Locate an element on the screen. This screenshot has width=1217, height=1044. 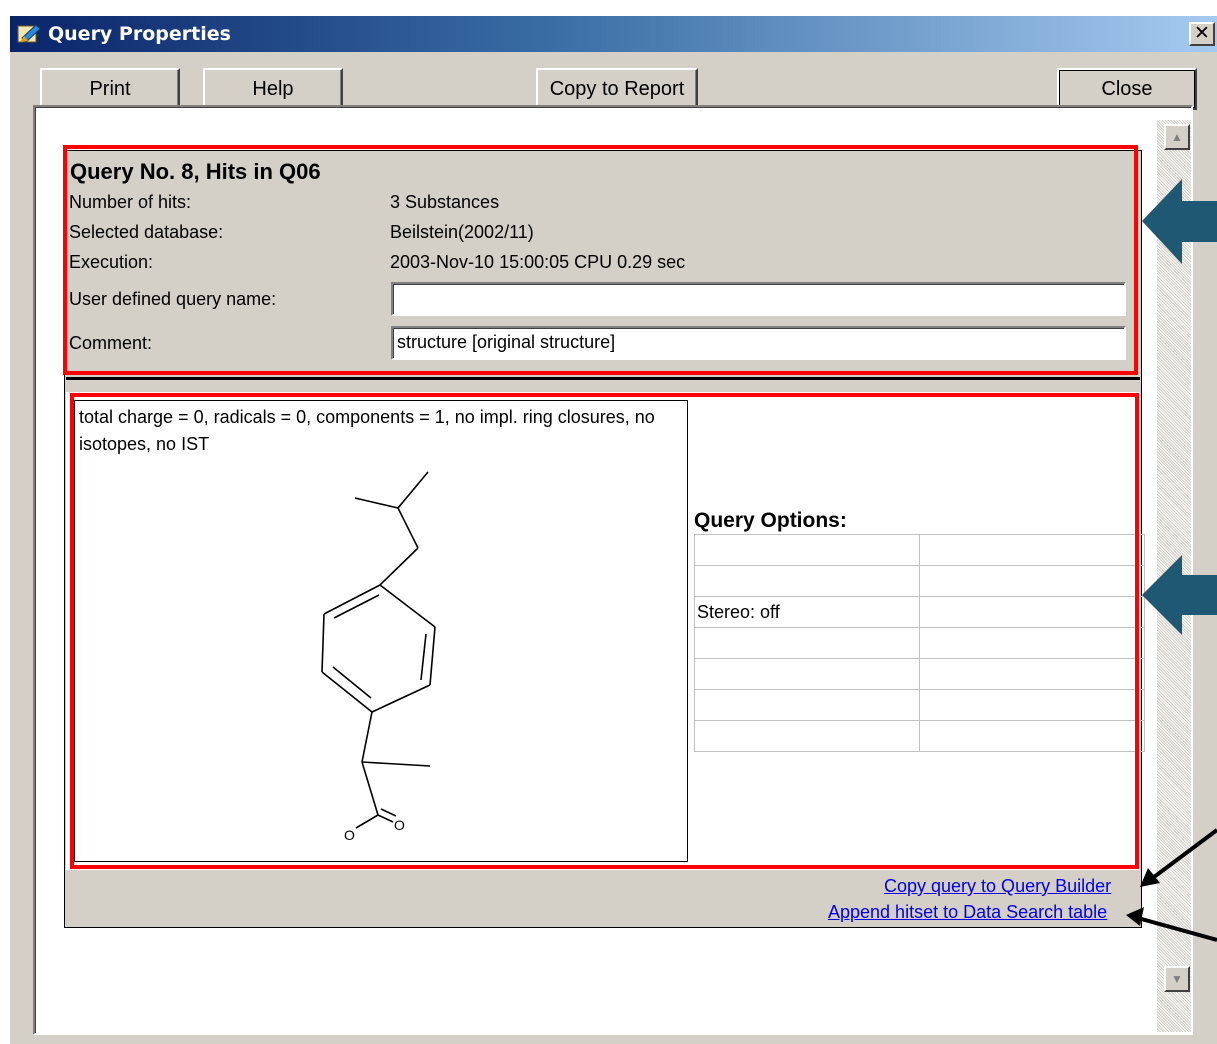
scroll-down-icon: ▼ is located at coordinates (1177, 979).